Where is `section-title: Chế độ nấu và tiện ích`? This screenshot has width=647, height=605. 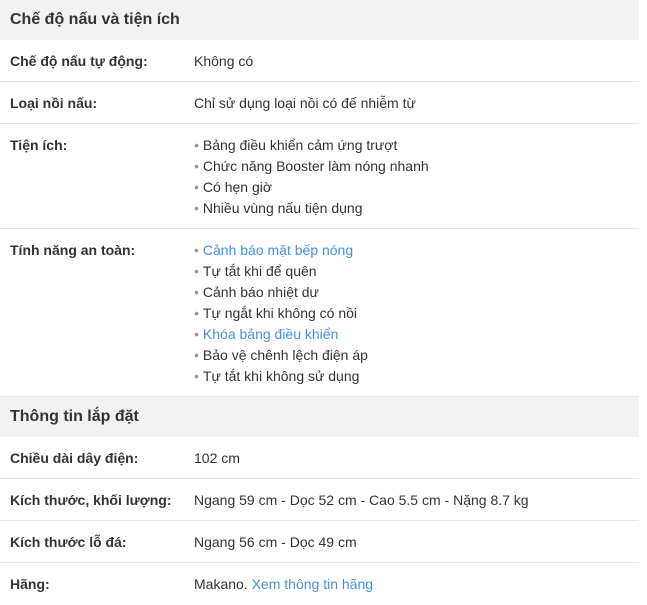 section-title: Chế độ nấu và tiện ích is located at coordinates (95, 19).